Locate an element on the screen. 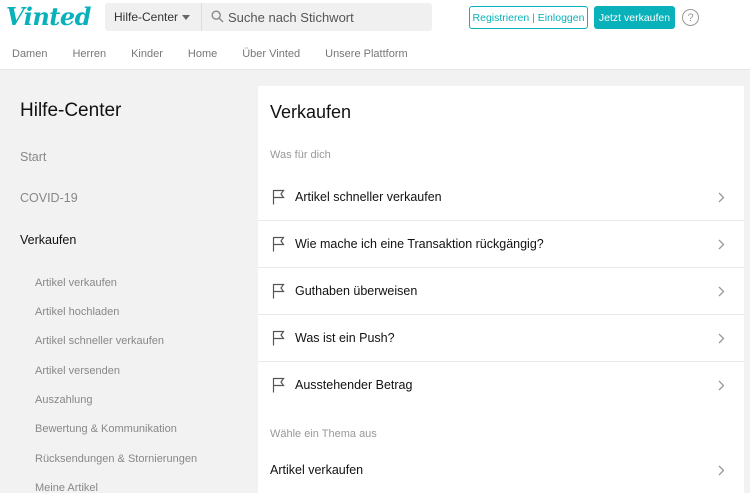 The image size is (750, 493). caret-down-icon is located at coordinates (186, 17).